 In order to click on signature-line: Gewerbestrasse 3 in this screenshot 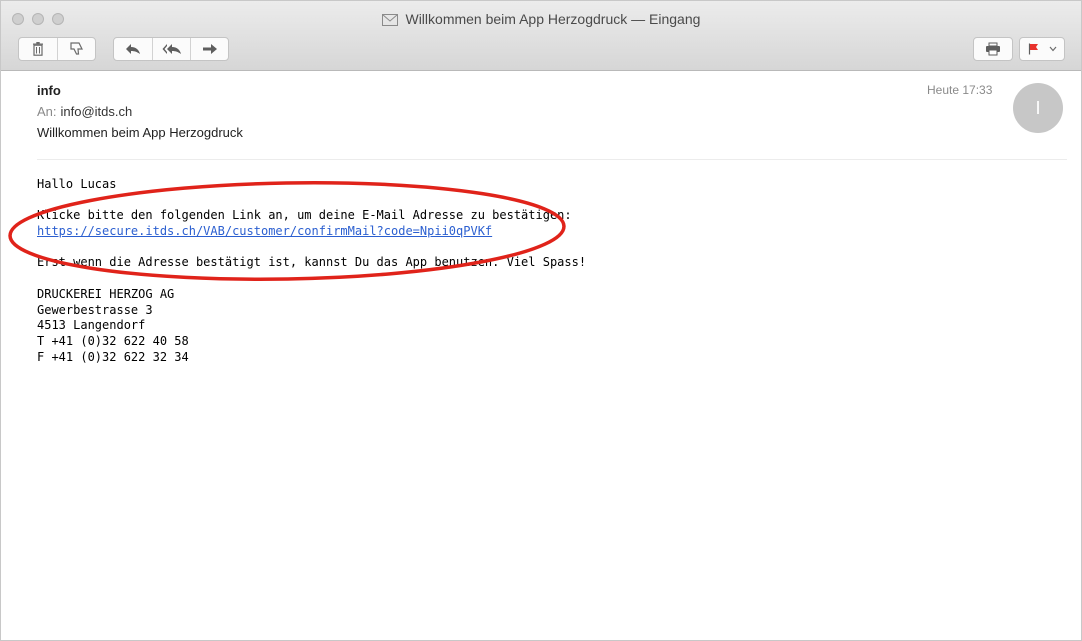, I will do `click(95, 309)`.